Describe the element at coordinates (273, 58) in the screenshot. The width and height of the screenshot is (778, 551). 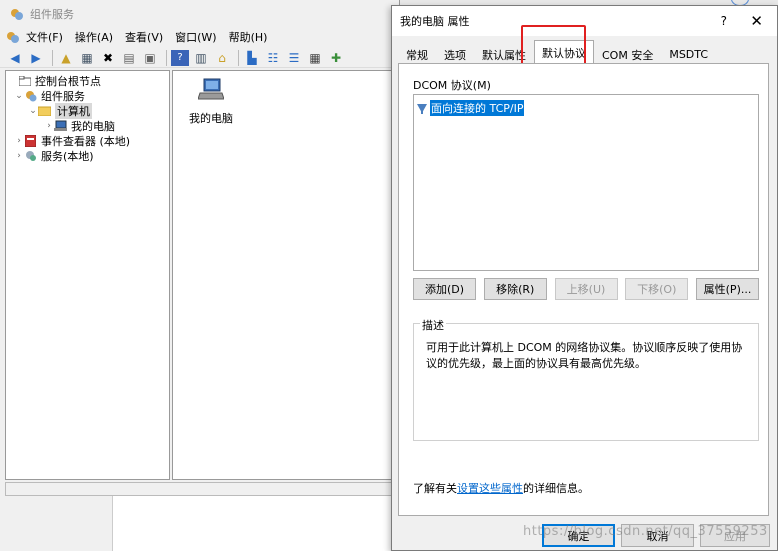
I see `small-icons-icon: ☷` at that location.